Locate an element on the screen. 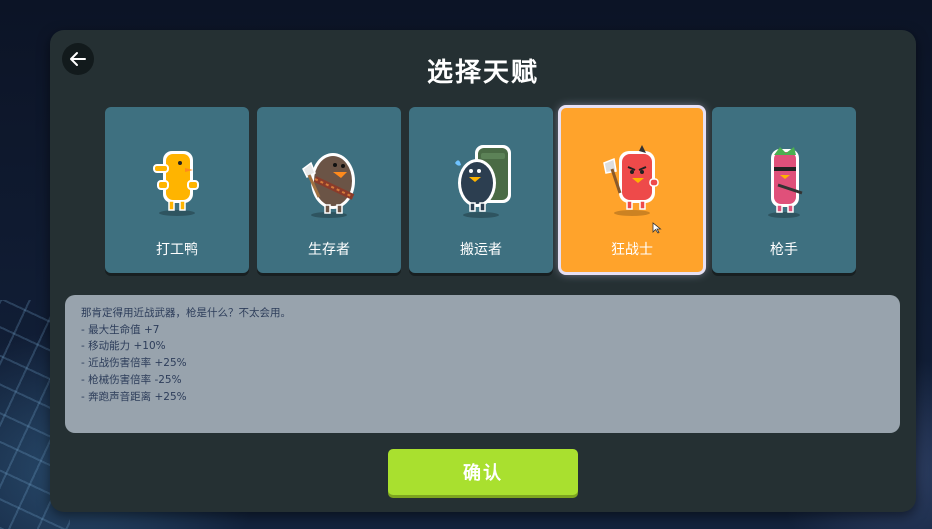 Image resolution: width=932 pixels, height=529 pixels. porter-icon is located at coordinates (483, 181).